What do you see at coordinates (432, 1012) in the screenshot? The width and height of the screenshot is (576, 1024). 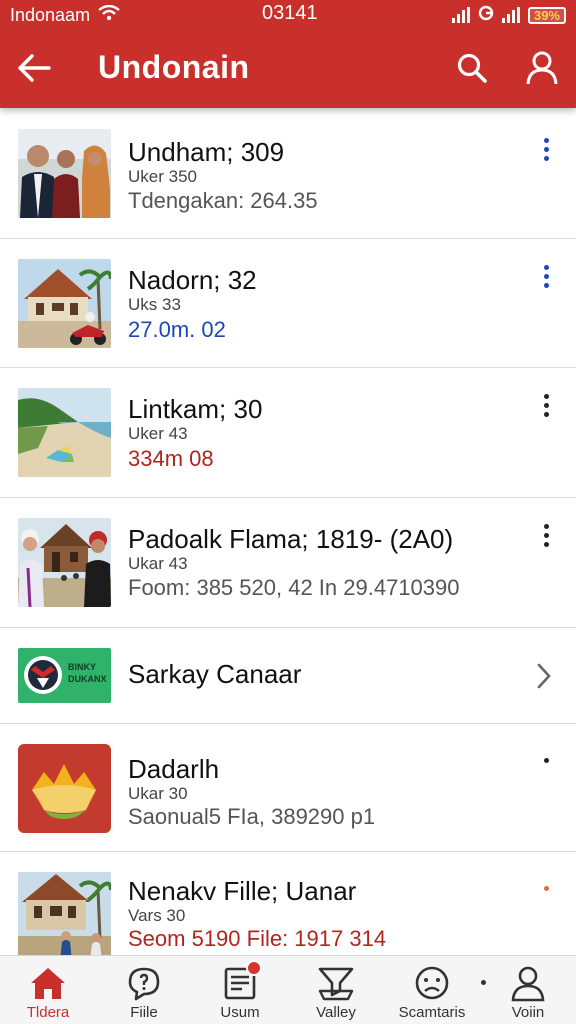 I see `nav-label: Scamtaris` at bounding box center [432, 1012].